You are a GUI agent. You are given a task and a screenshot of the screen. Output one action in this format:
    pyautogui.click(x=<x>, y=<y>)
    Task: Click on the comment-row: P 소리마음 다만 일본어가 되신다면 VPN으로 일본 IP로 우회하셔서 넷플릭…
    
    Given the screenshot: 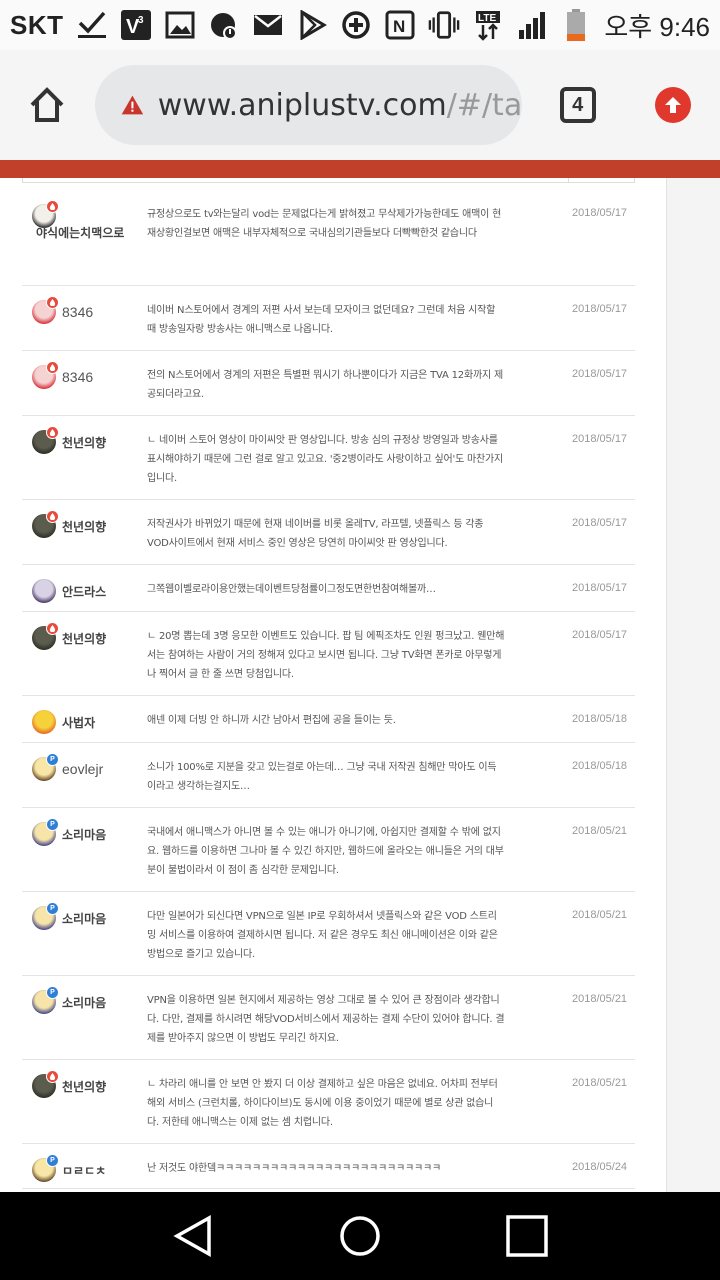 What is the action you would take?
    pyautogui.click(x=328, y=934)
    